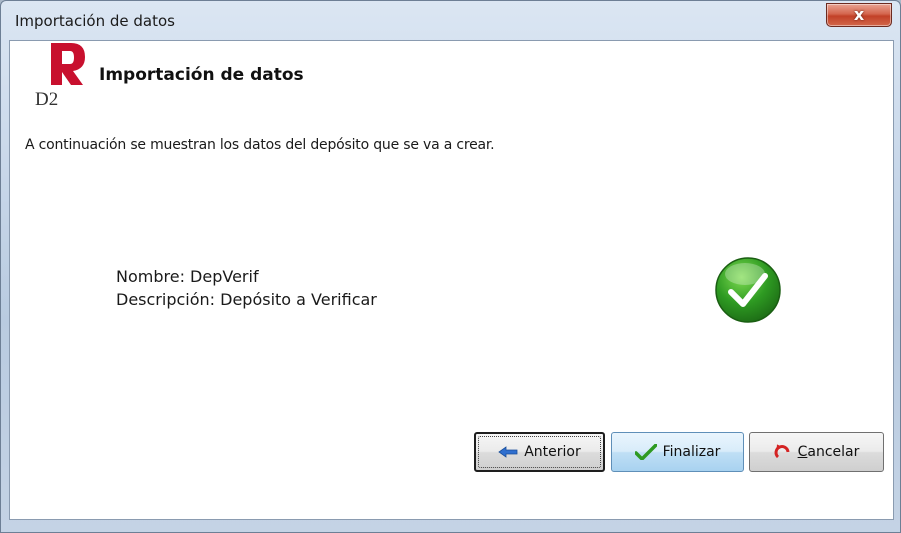 The width and height of the screenshot is (901, 533). Describe the element at coordinates (95, 21) in the screenshot. I see `window-title: Importación de datos` at that location.